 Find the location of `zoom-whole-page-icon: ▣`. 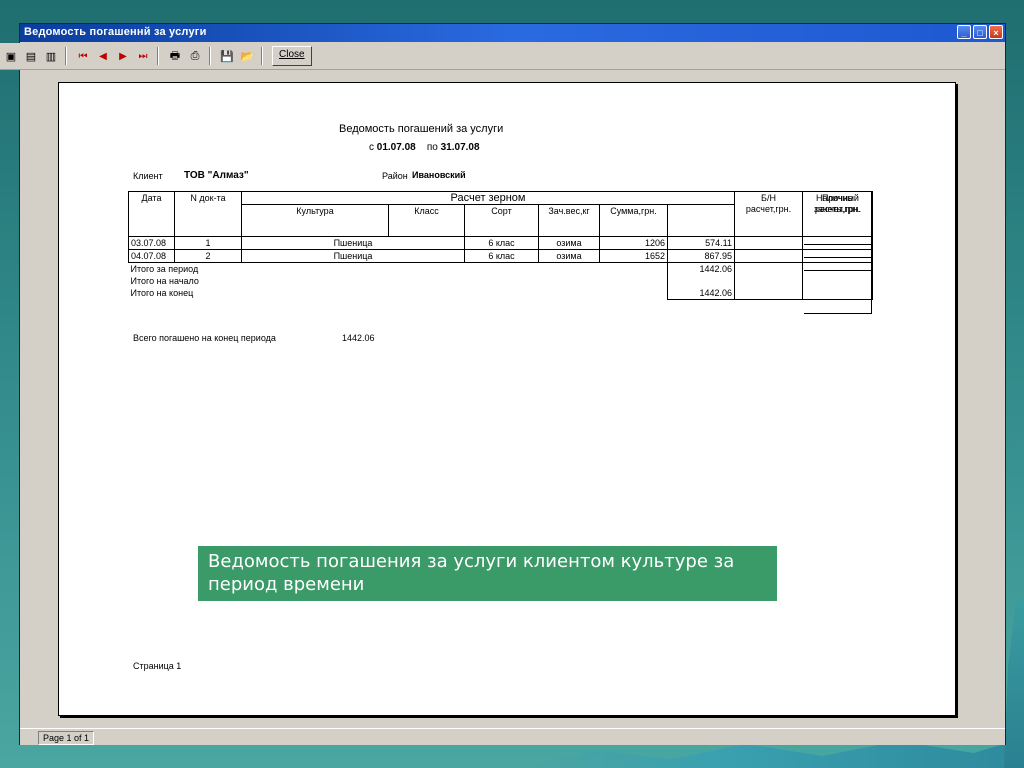

zoom-whole-page-icon: ▣ is located at coordinates (11, 56).